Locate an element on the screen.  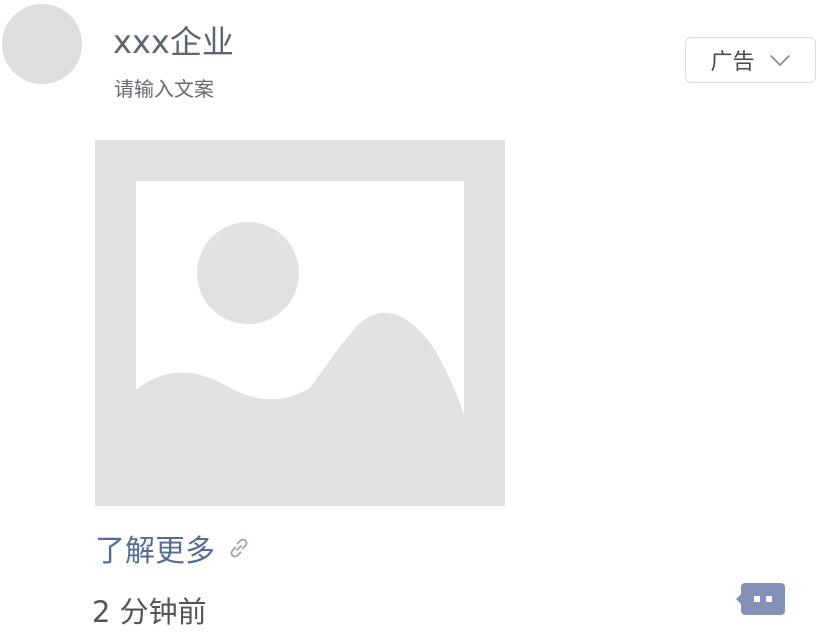
avatar is located at coordinates (42, 44).